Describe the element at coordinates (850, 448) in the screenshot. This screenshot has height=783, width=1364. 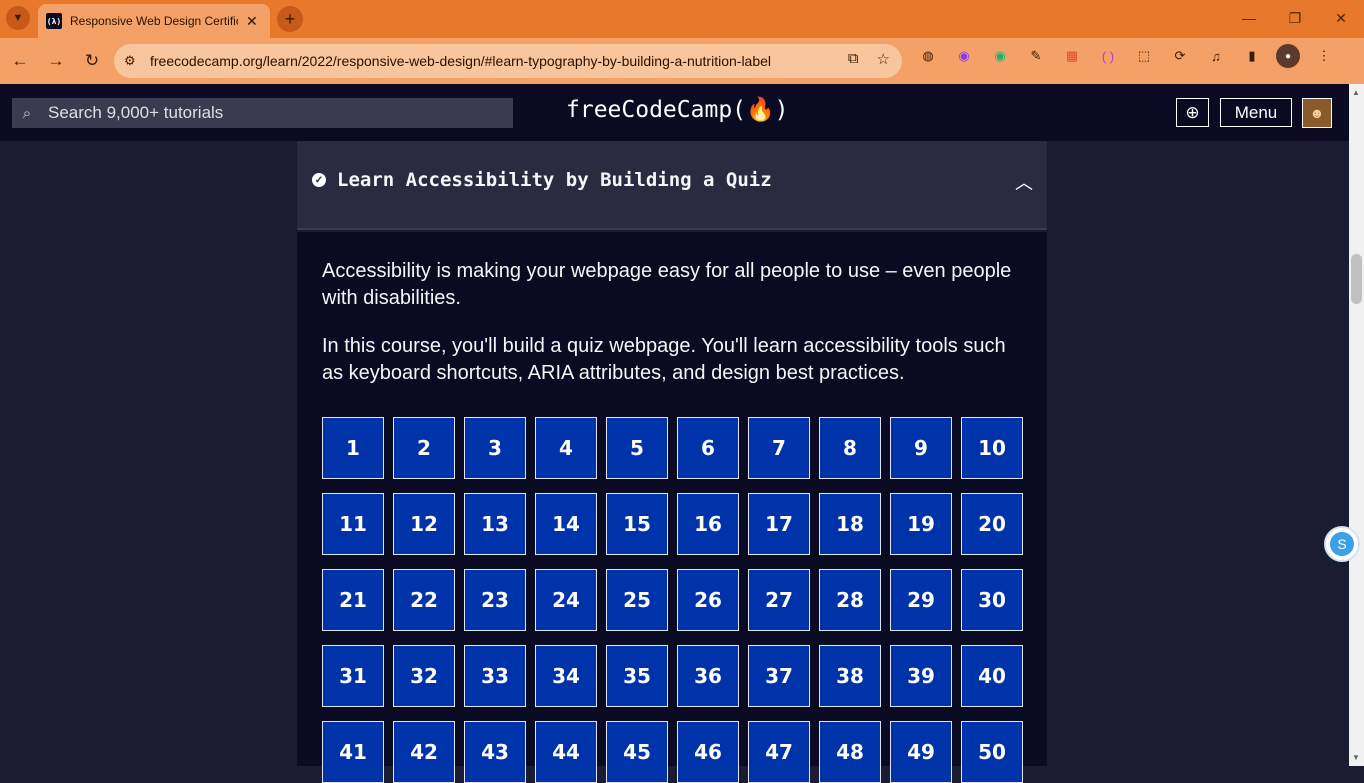
I see `step-button: 8` at that location.